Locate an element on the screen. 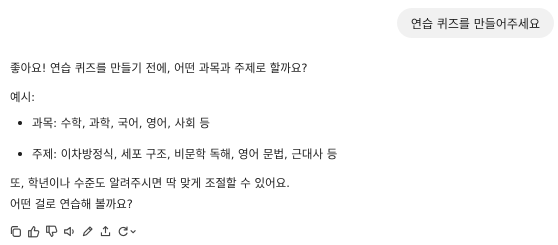  assistant-closing-line-2: 어떤 걸로 연습해 볼까요? is located at coordinates (71, 204).